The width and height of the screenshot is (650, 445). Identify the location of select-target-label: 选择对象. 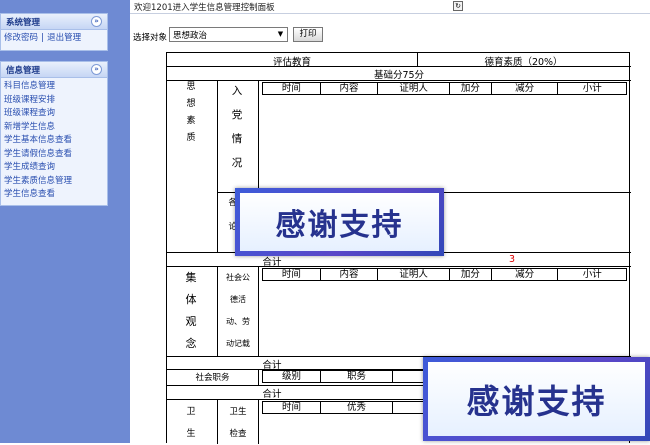
(150, 38).